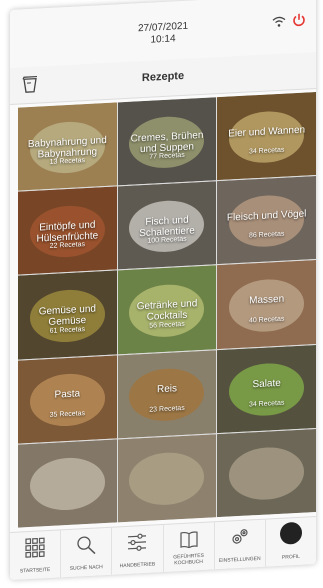  Describe the element at coordinates (67, 315) in the screenshot. I see `category-tile: Gemüse und Gemüse 61 Recetas` at that location.